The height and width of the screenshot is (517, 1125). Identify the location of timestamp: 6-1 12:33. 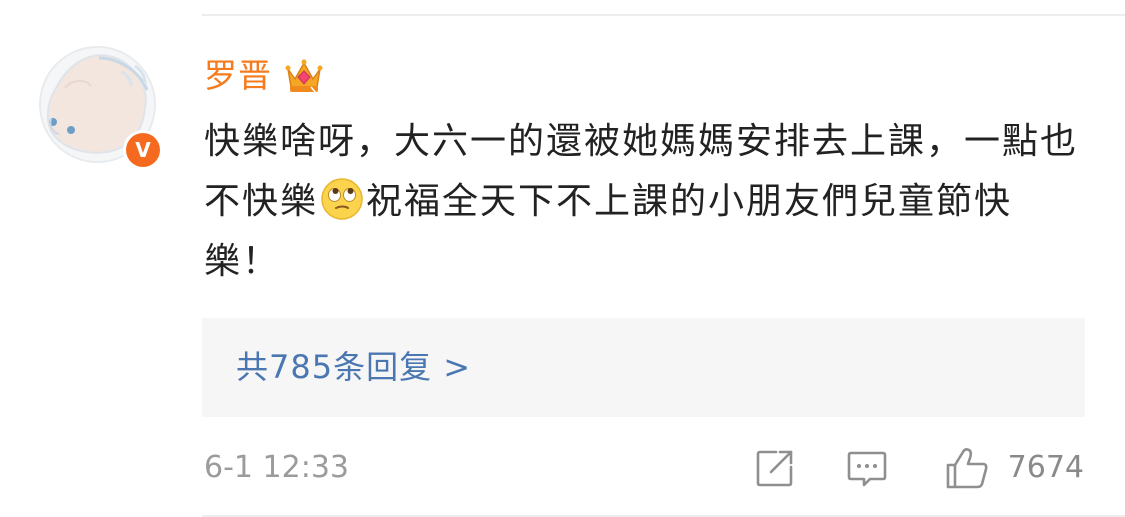
(276, 467).